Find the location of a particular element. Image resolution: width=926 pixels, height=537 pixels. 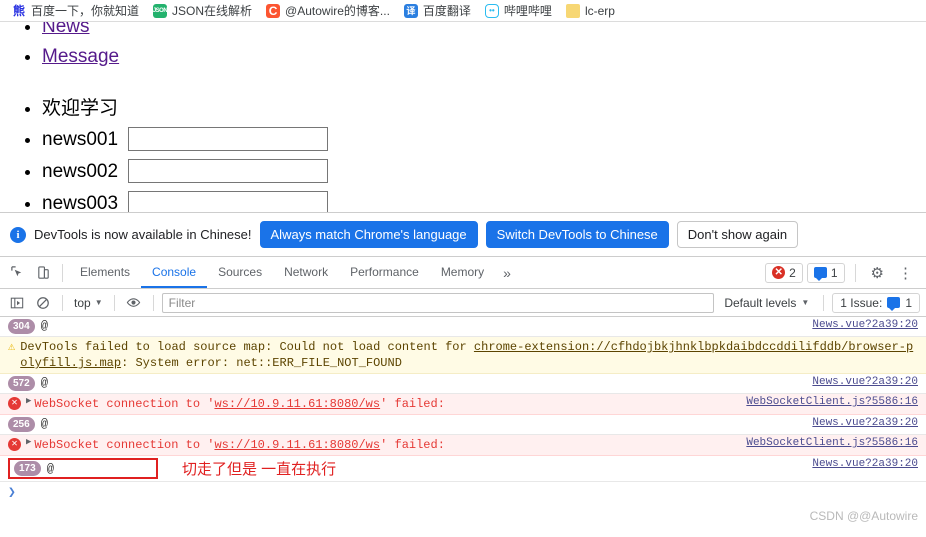

gear-icon: ⚙ is located at coordinates (877, 273).